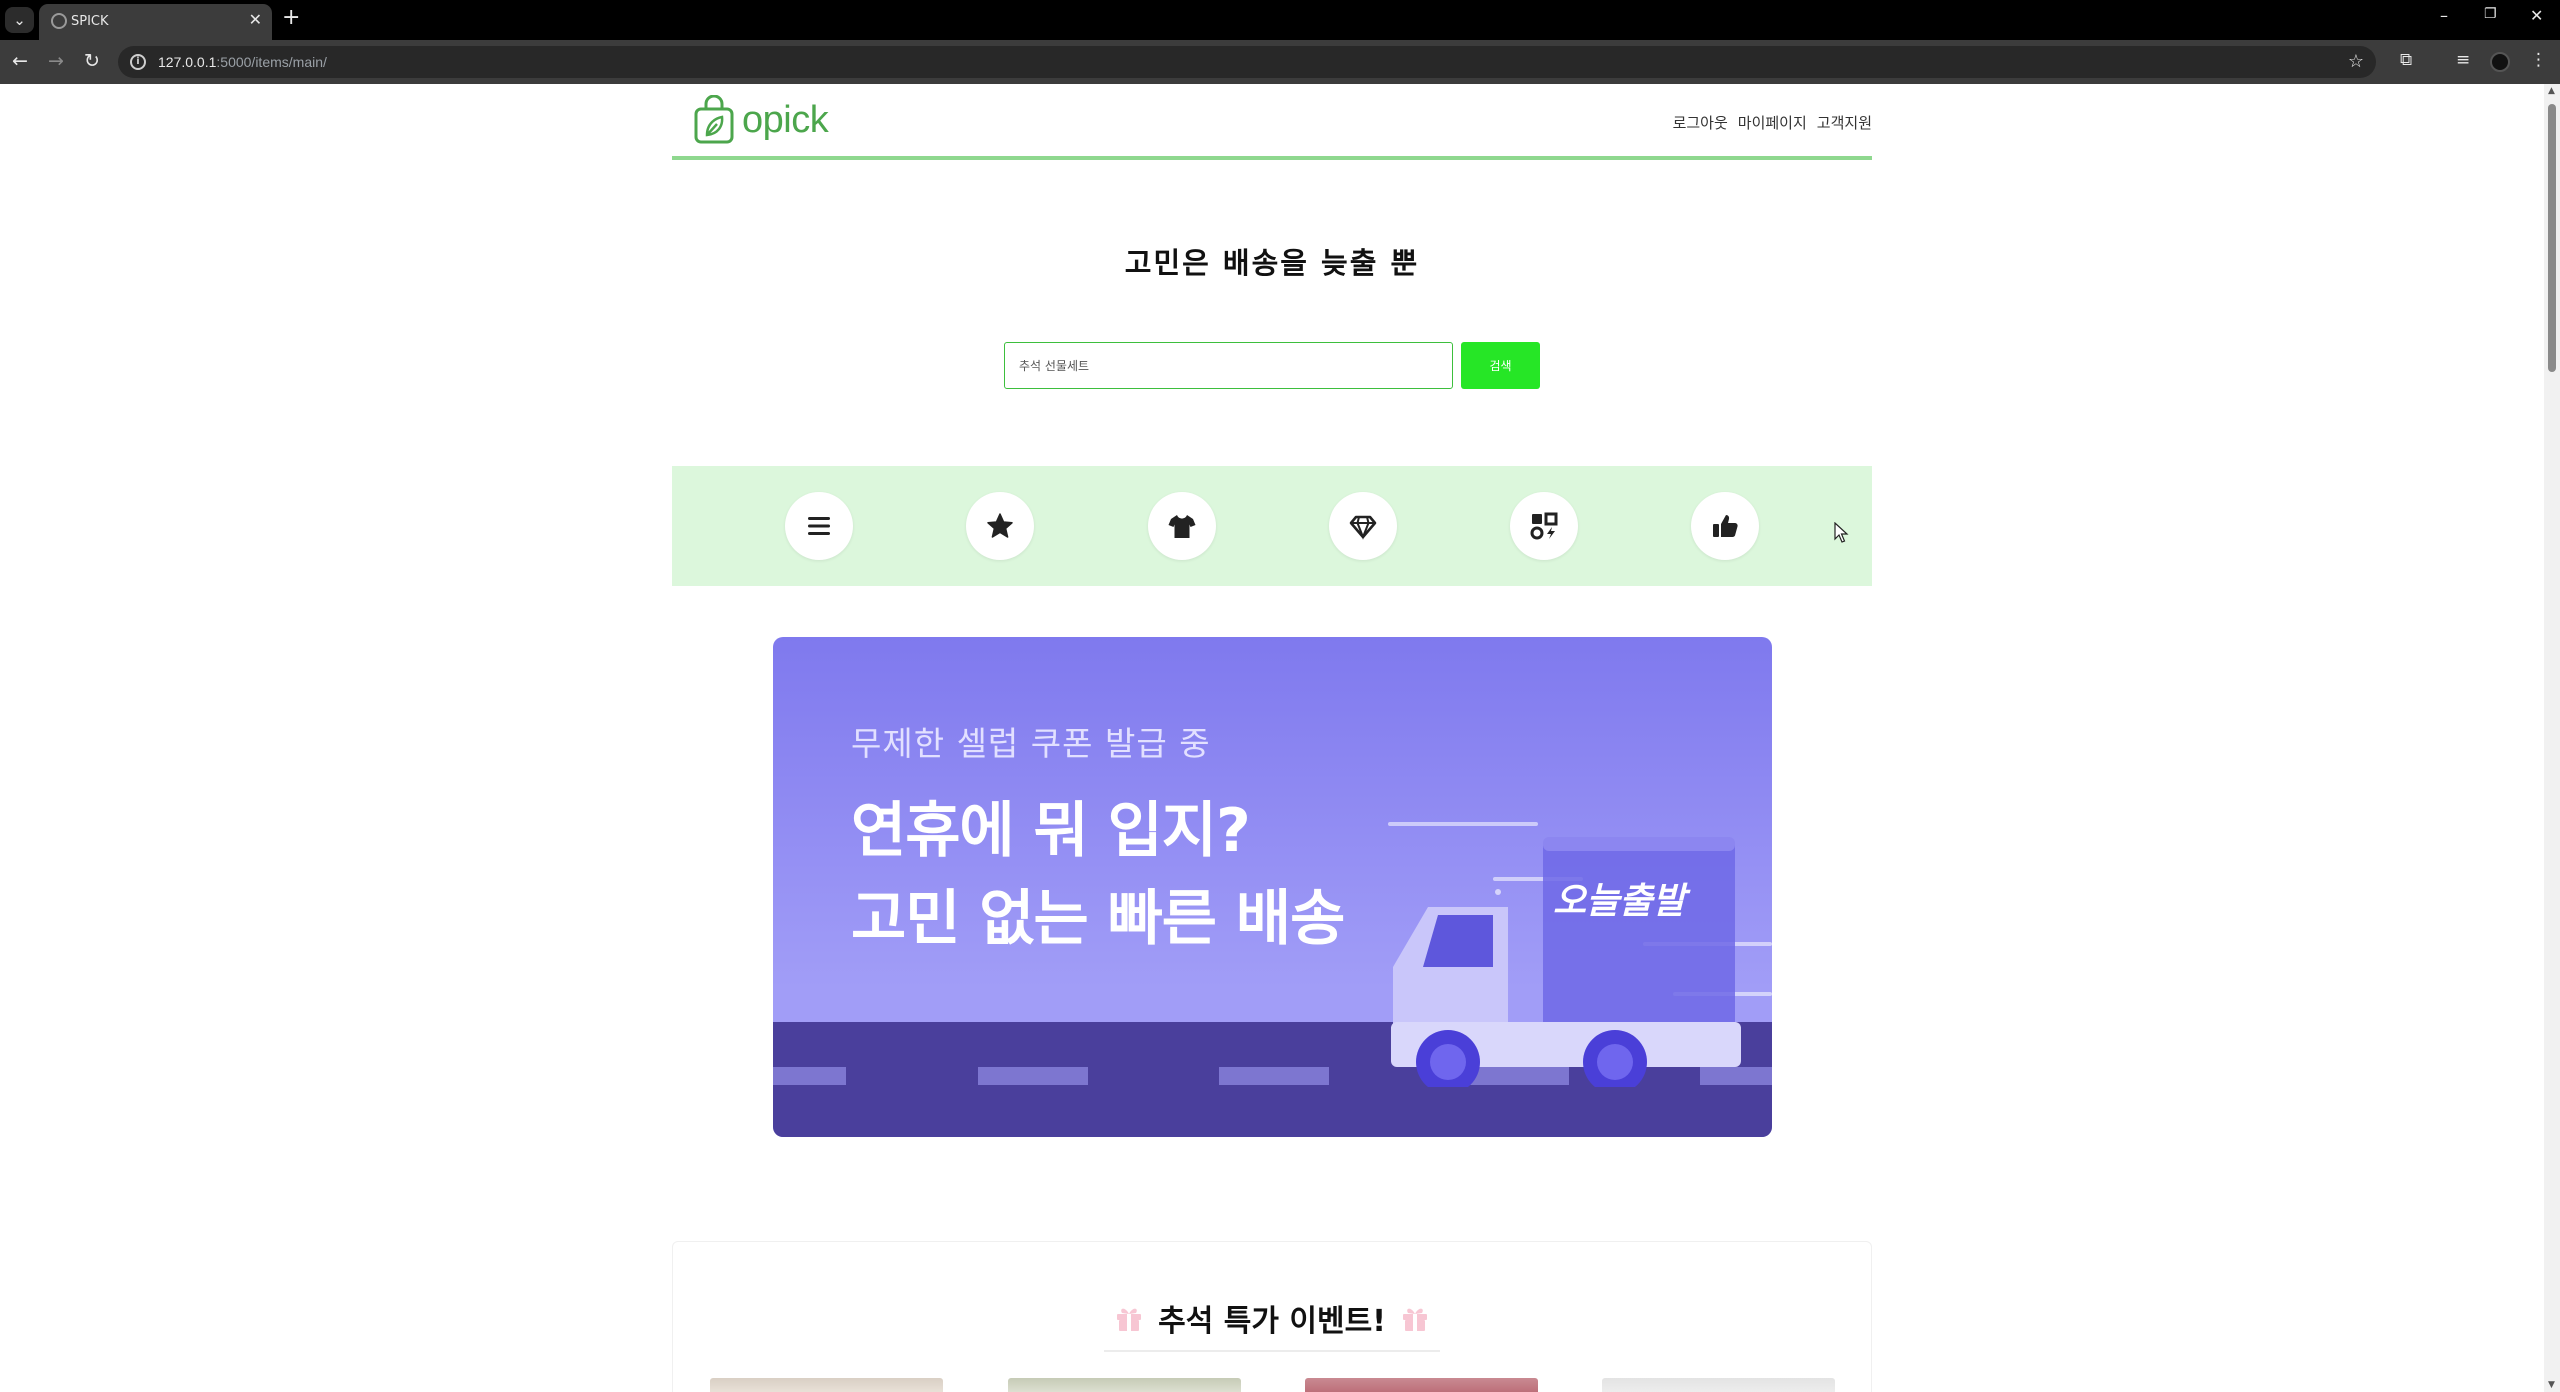 The image size is (2560, 1392). Describe the element at coordinates (242, 62) in the screenshot. I see `url-text: 127.0.0.1:5000/items/main/` at that location.